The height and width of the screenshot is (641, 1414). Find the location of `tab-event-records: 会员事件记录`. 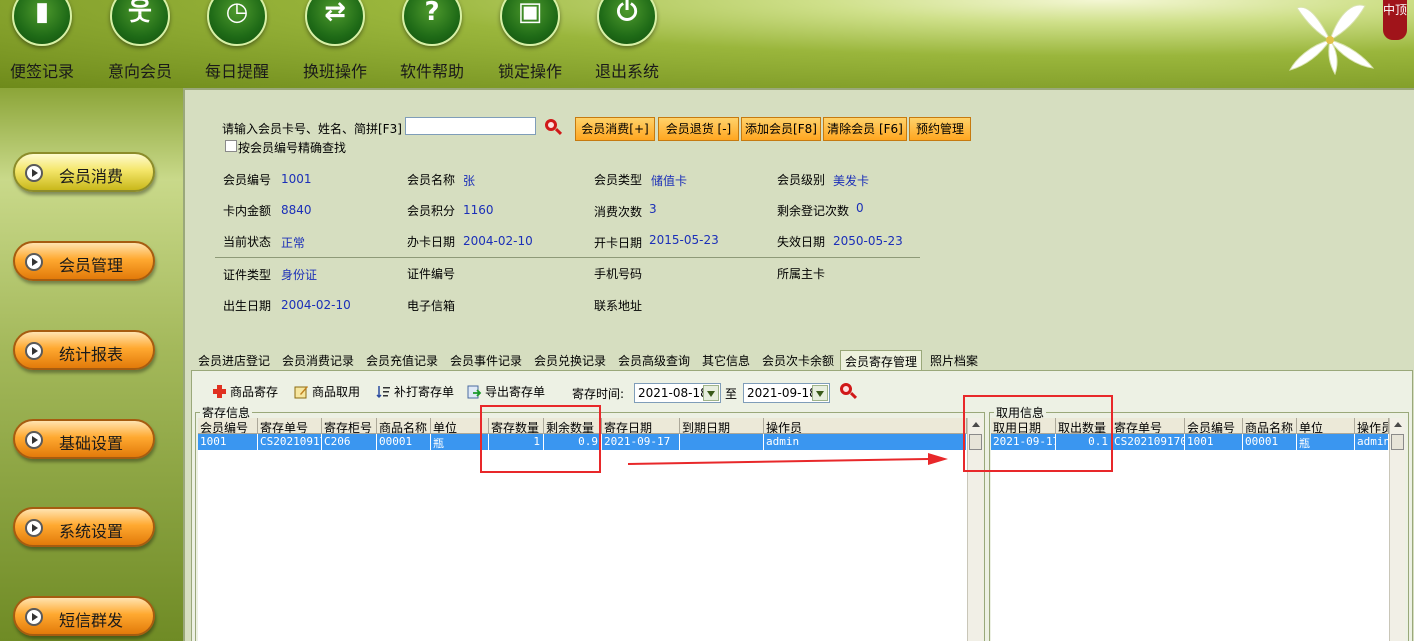

tab-event-records: 会员事件记录 is located at coordinates (486, 360).